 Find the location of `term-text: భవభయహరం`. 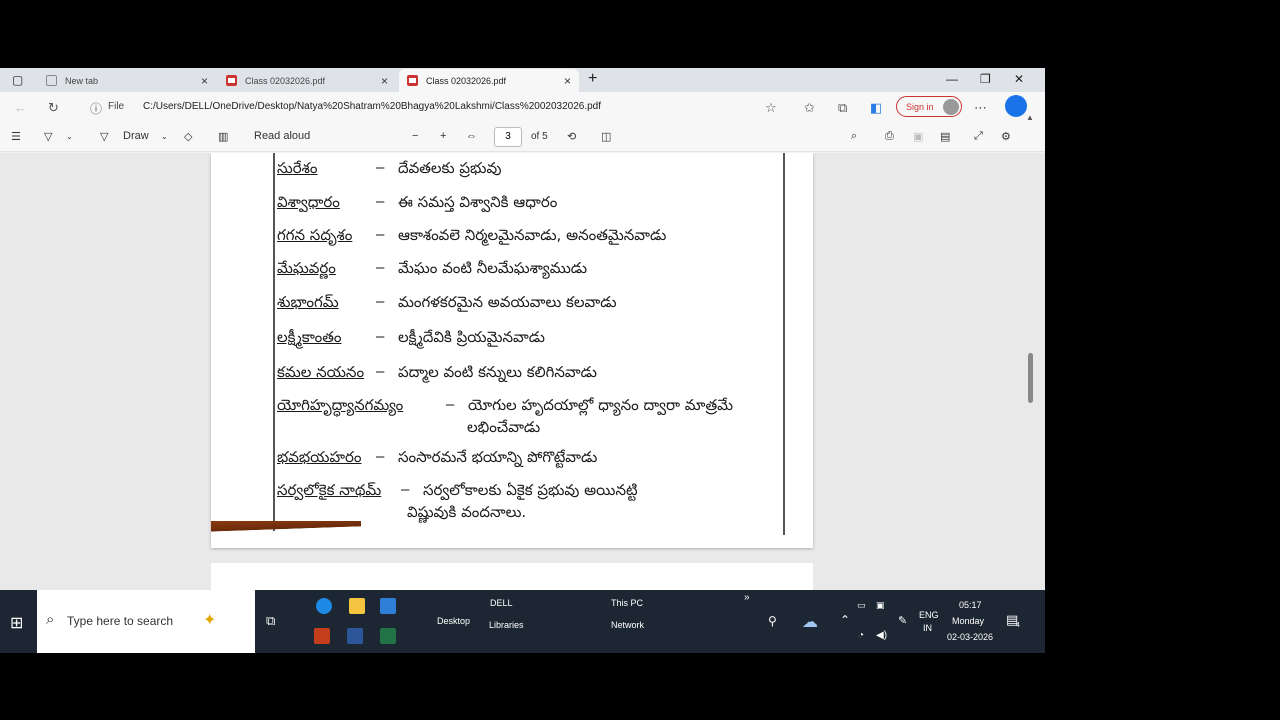

term-text: భవభయహరం is located at coordinates (319, 457).